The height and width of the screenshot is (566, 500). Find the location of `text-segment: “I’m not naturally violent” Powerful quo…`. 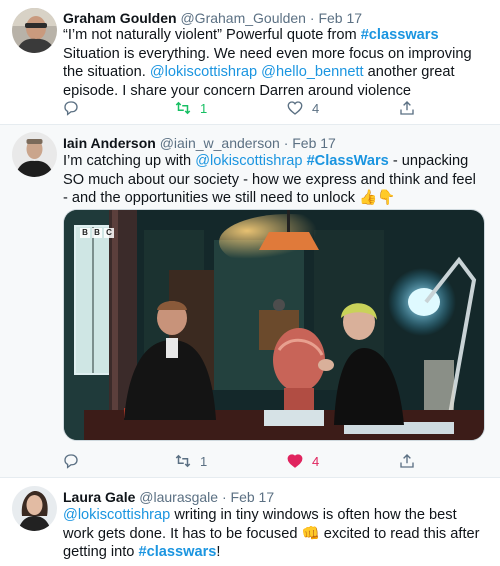

text-segment: “I’m not naturally violent” Powerful quo… is located at coordinates (212, 35).